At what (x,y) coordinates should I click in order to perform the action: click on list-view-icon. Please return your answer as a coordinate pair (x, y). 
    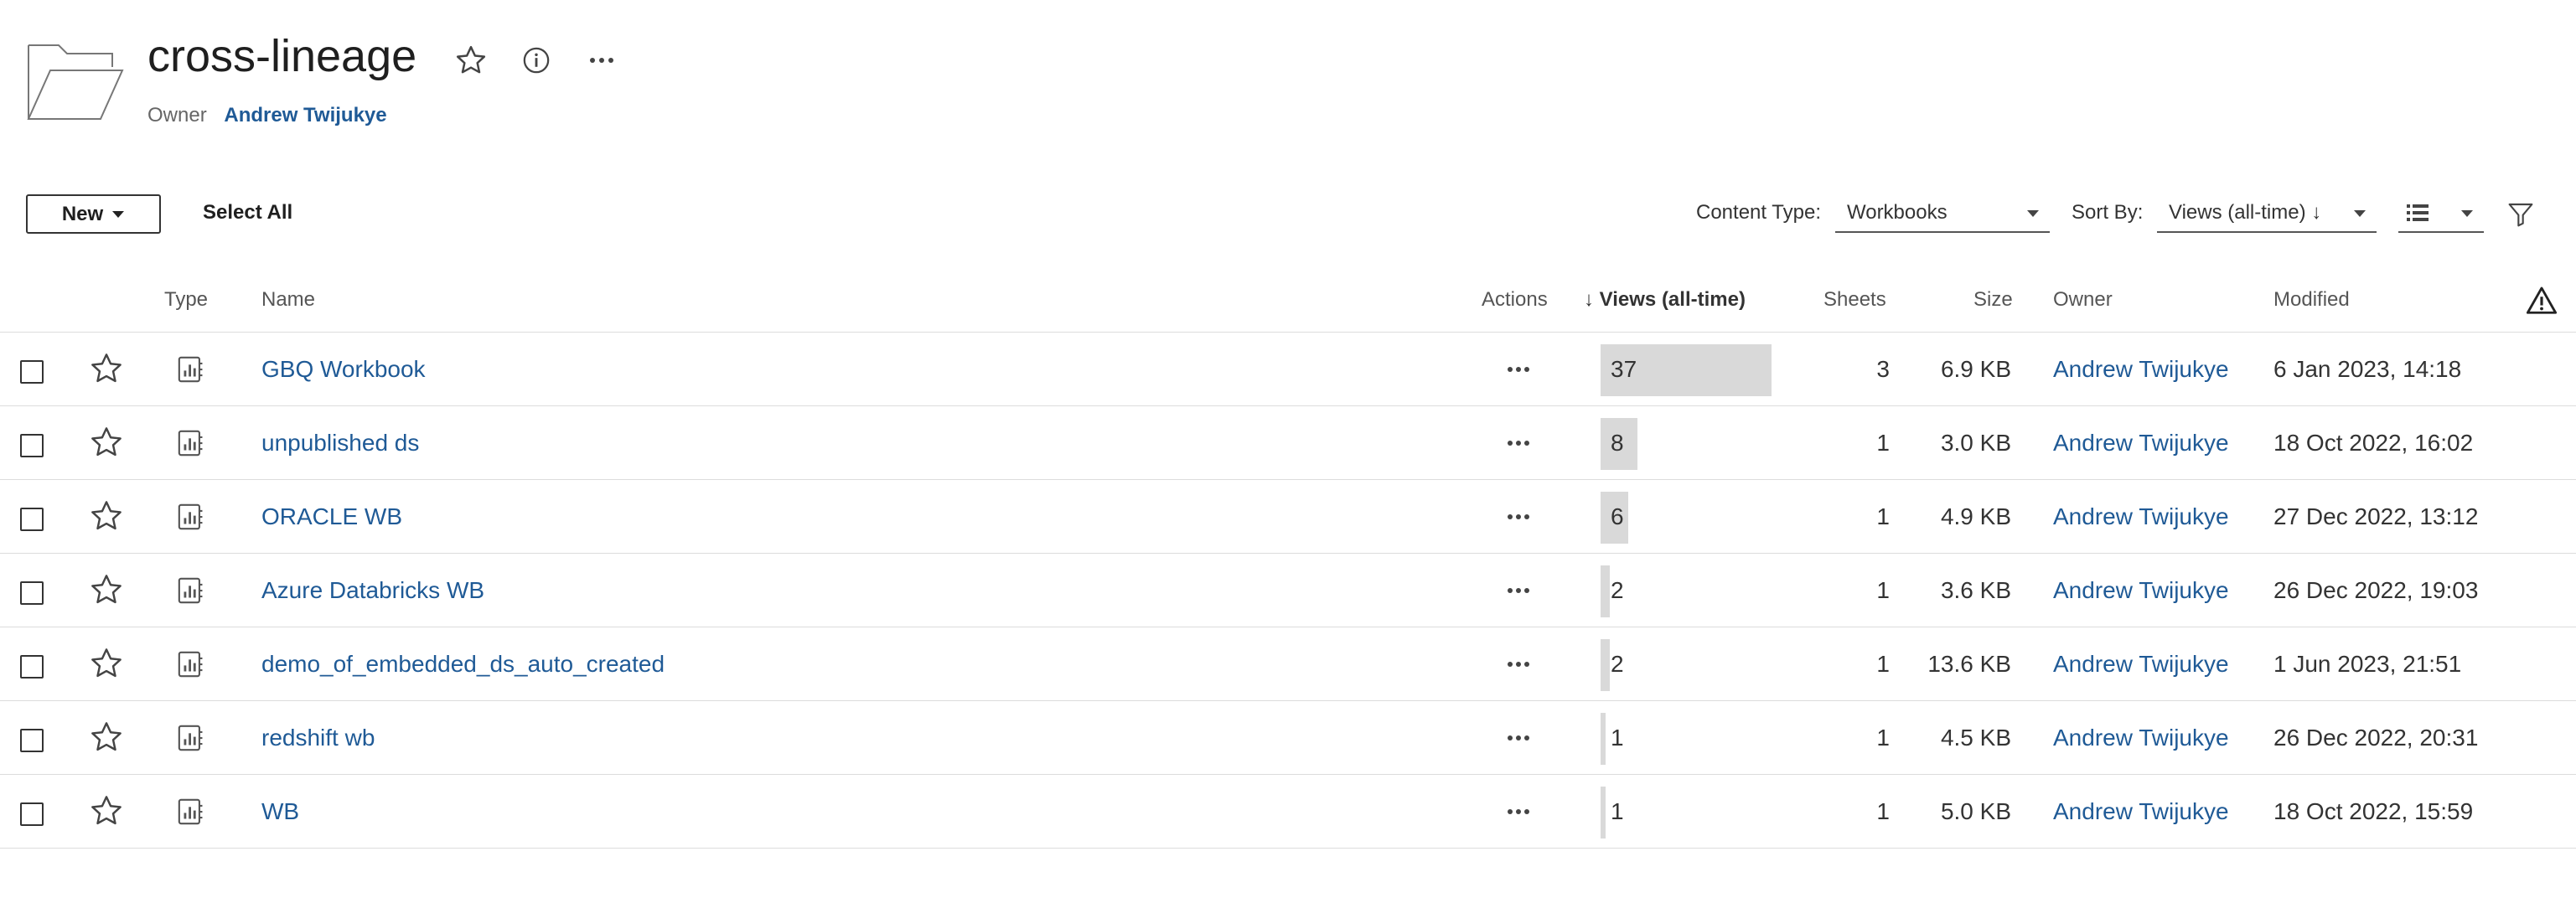
    Looking at the image, I should click on (2418, 212).